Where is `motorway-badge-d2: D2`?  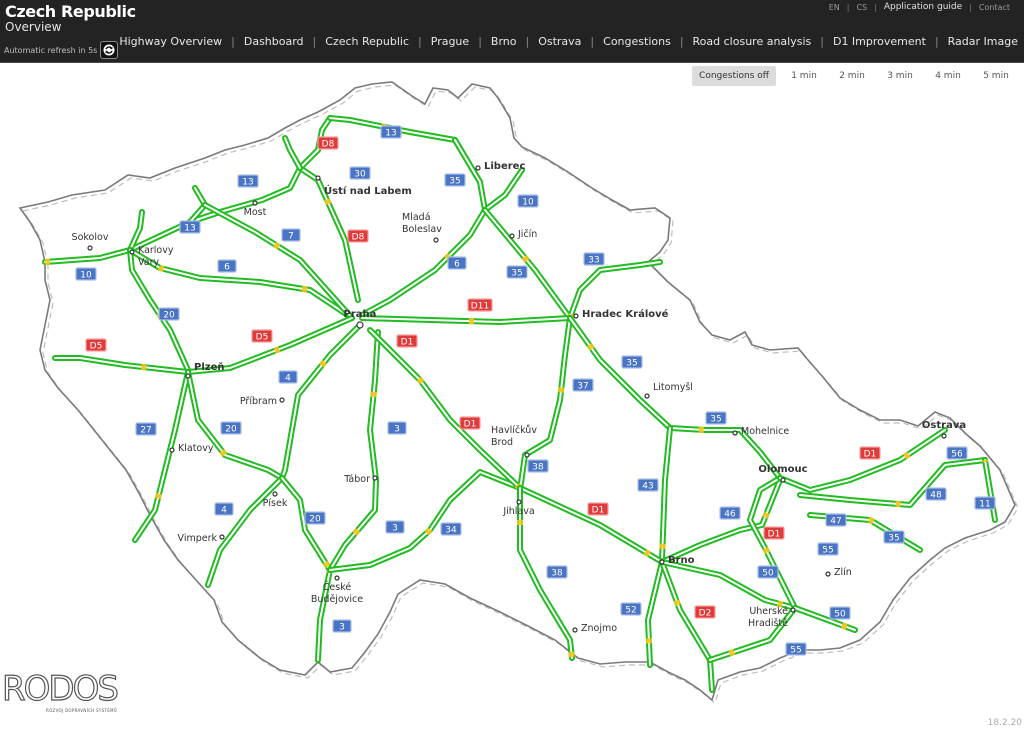 motorway-badge-d2: D2 is located at coordinates (705, 612).